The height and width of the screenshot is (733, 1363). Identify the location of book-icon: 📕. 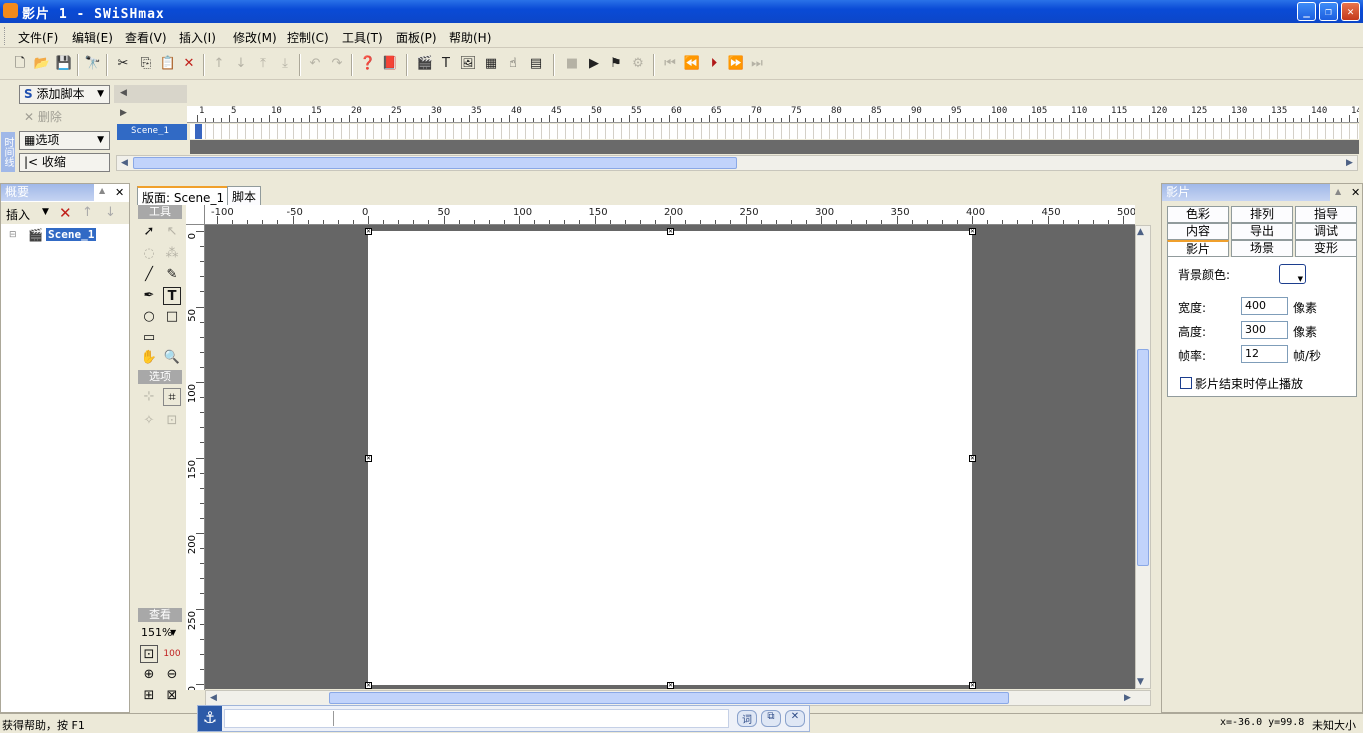
(390, 64).